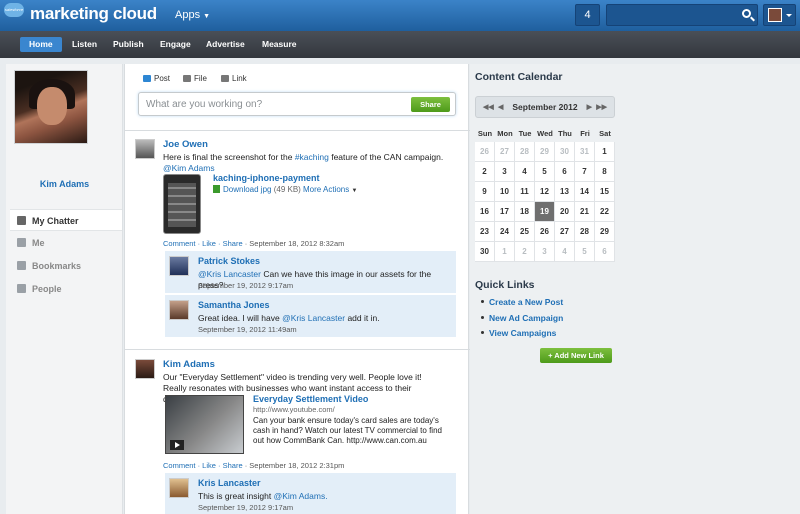 The image size is (800, 514). What do you see at coordinates (585, 172) in the screenshot?
I see `calendar-day: 7` at bounding box center [585, 172].